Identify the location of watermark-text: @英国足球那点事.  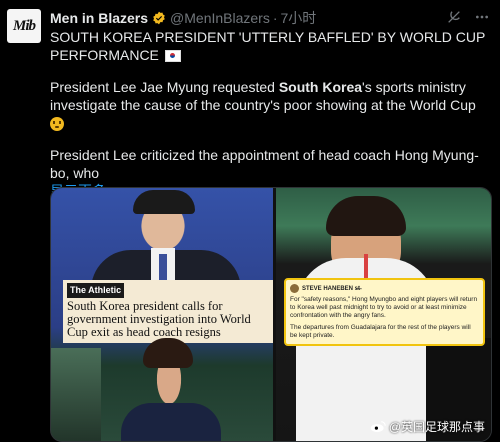
(436, 427).